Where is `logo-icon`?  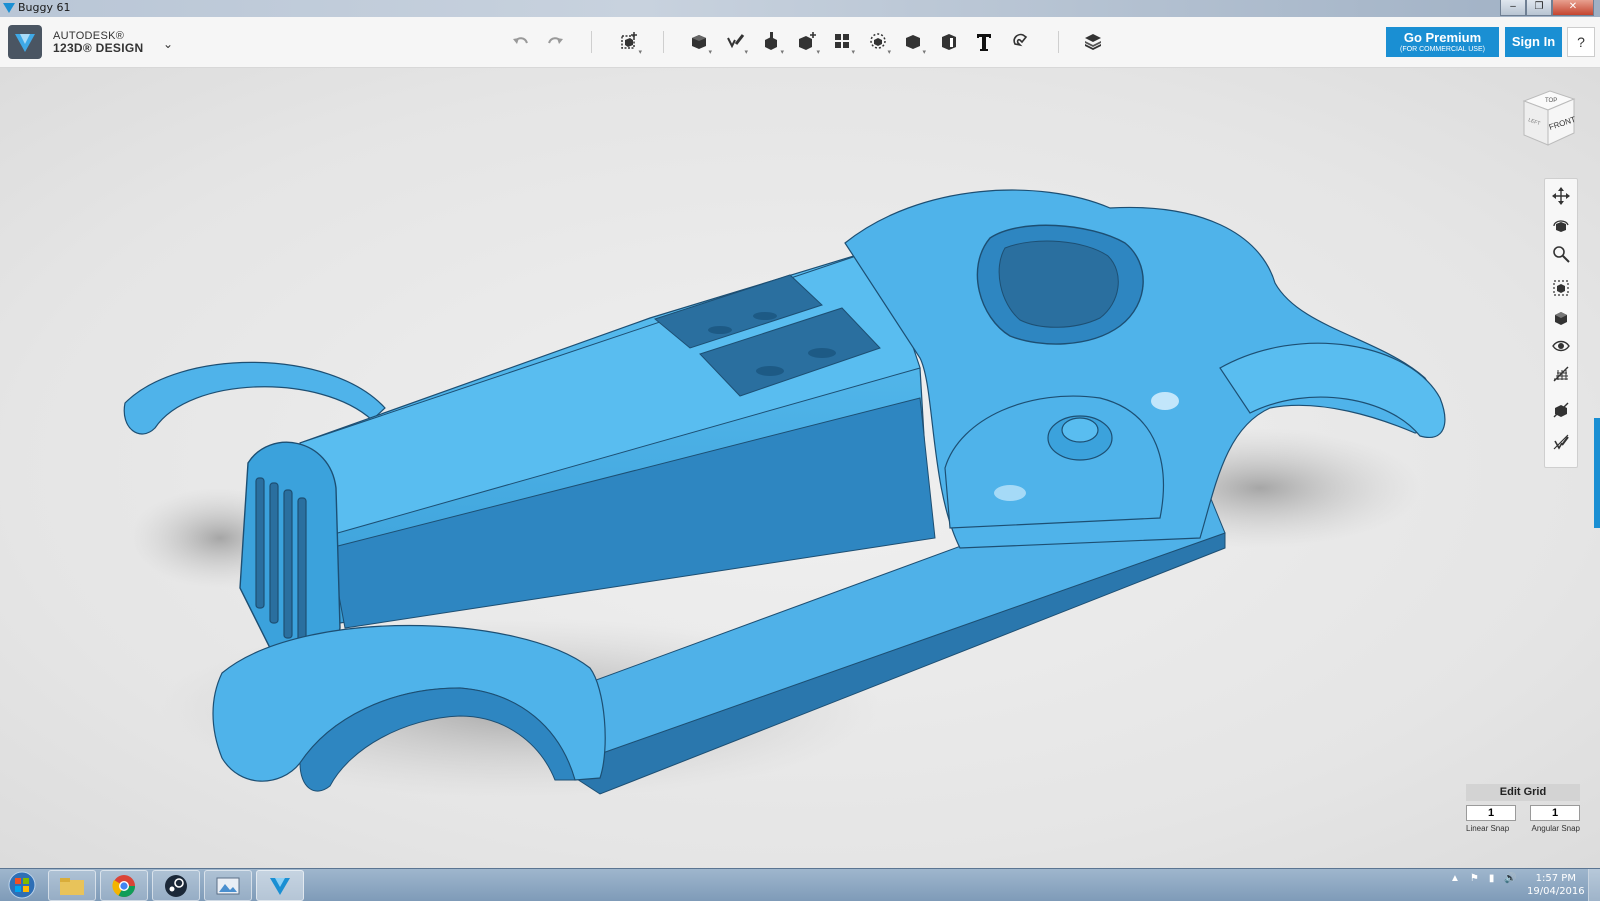
logo-icon is located at coordinates (25, 43).